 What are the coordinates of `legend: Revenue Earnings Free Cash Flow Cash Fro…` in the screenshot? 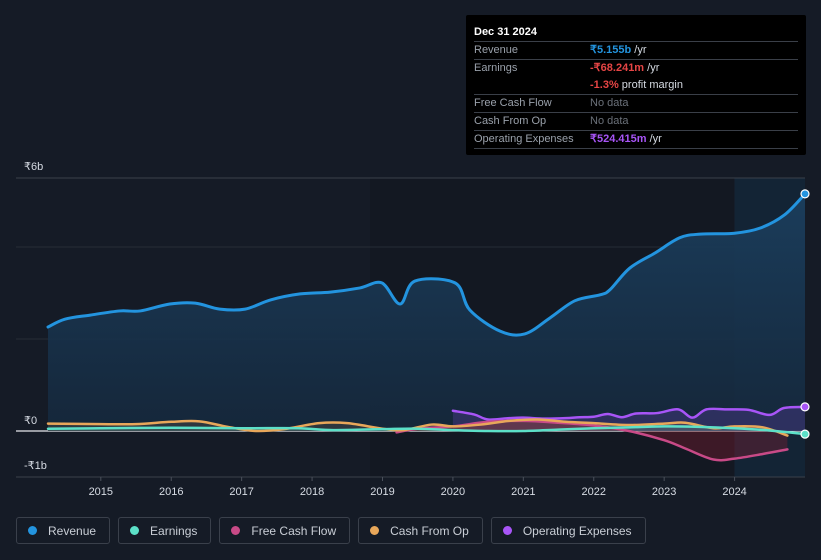 It's located at (331, 530).